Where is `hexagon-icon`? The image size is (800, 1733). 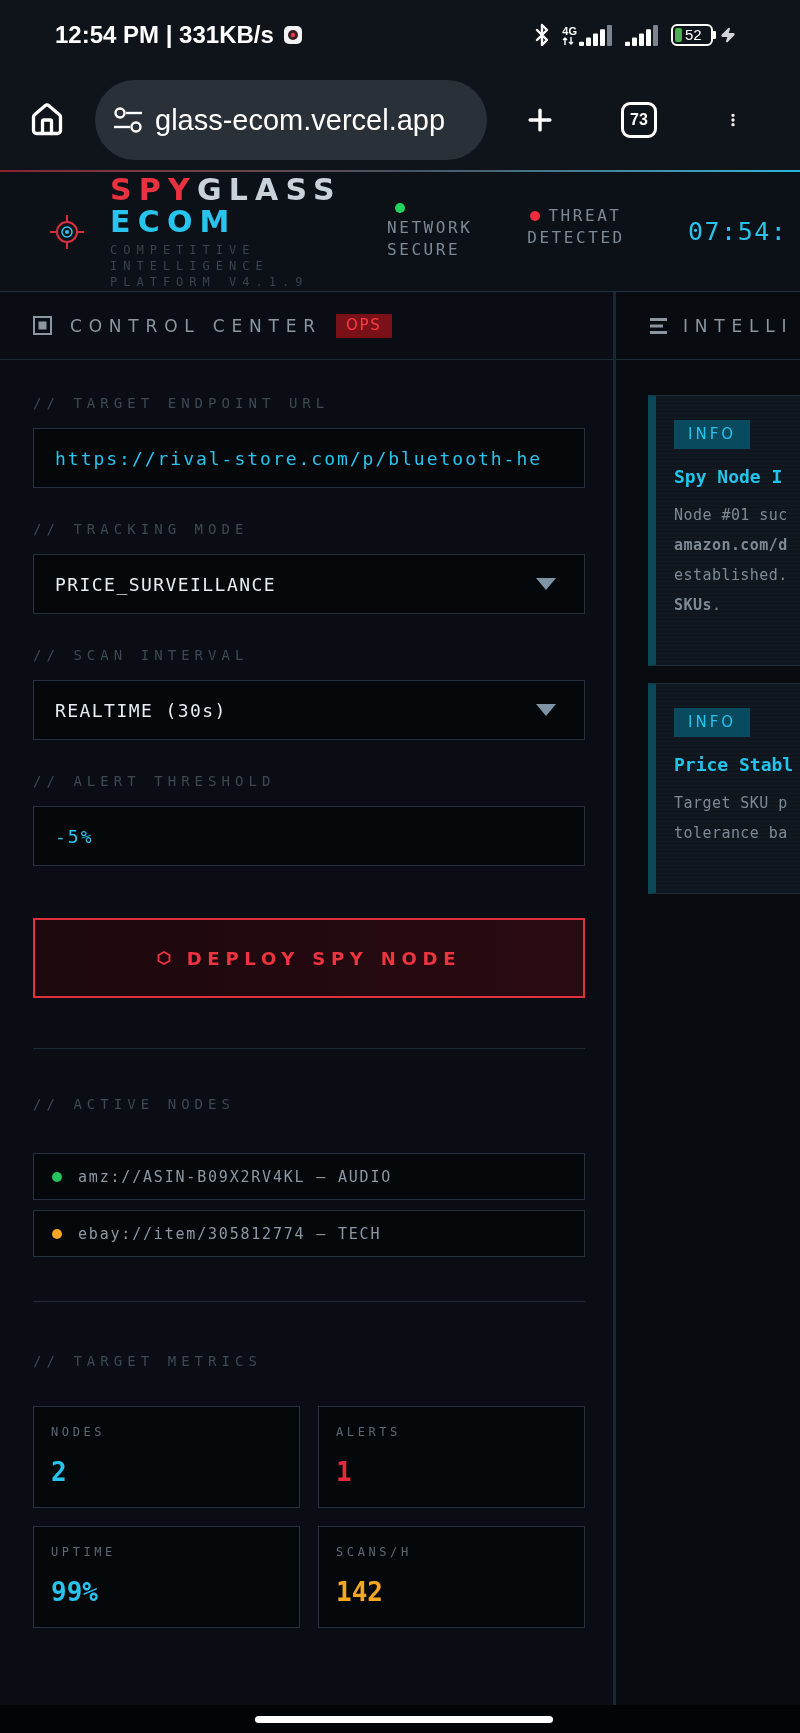 hexagon-icon is located at coordinates (163, 958).